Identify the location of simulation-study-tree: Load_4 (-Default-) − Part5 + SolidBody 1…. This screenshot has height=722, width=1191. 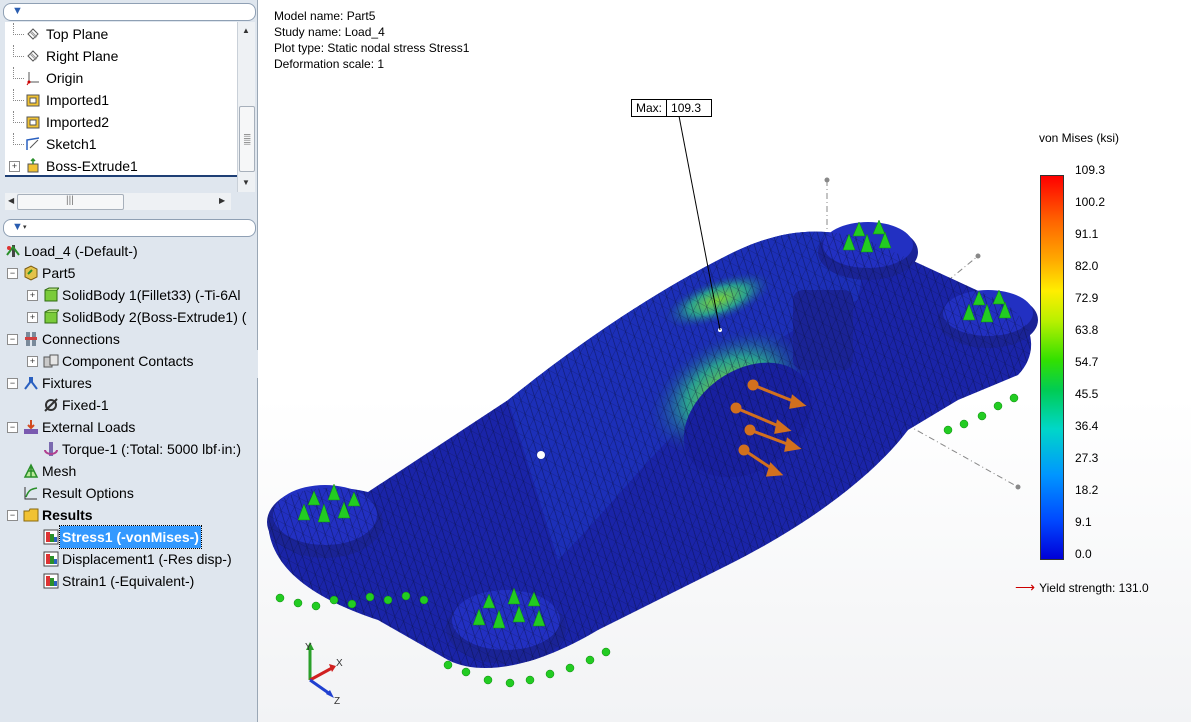
(128, 480).